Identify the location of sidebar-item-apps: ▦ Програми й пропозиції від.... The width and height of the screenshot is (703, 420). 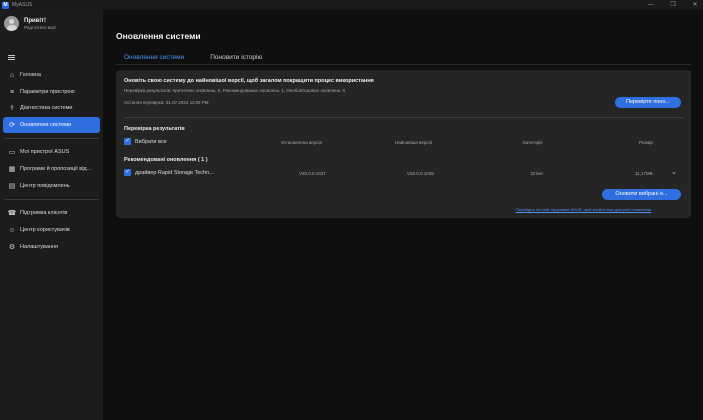
(51, 169).